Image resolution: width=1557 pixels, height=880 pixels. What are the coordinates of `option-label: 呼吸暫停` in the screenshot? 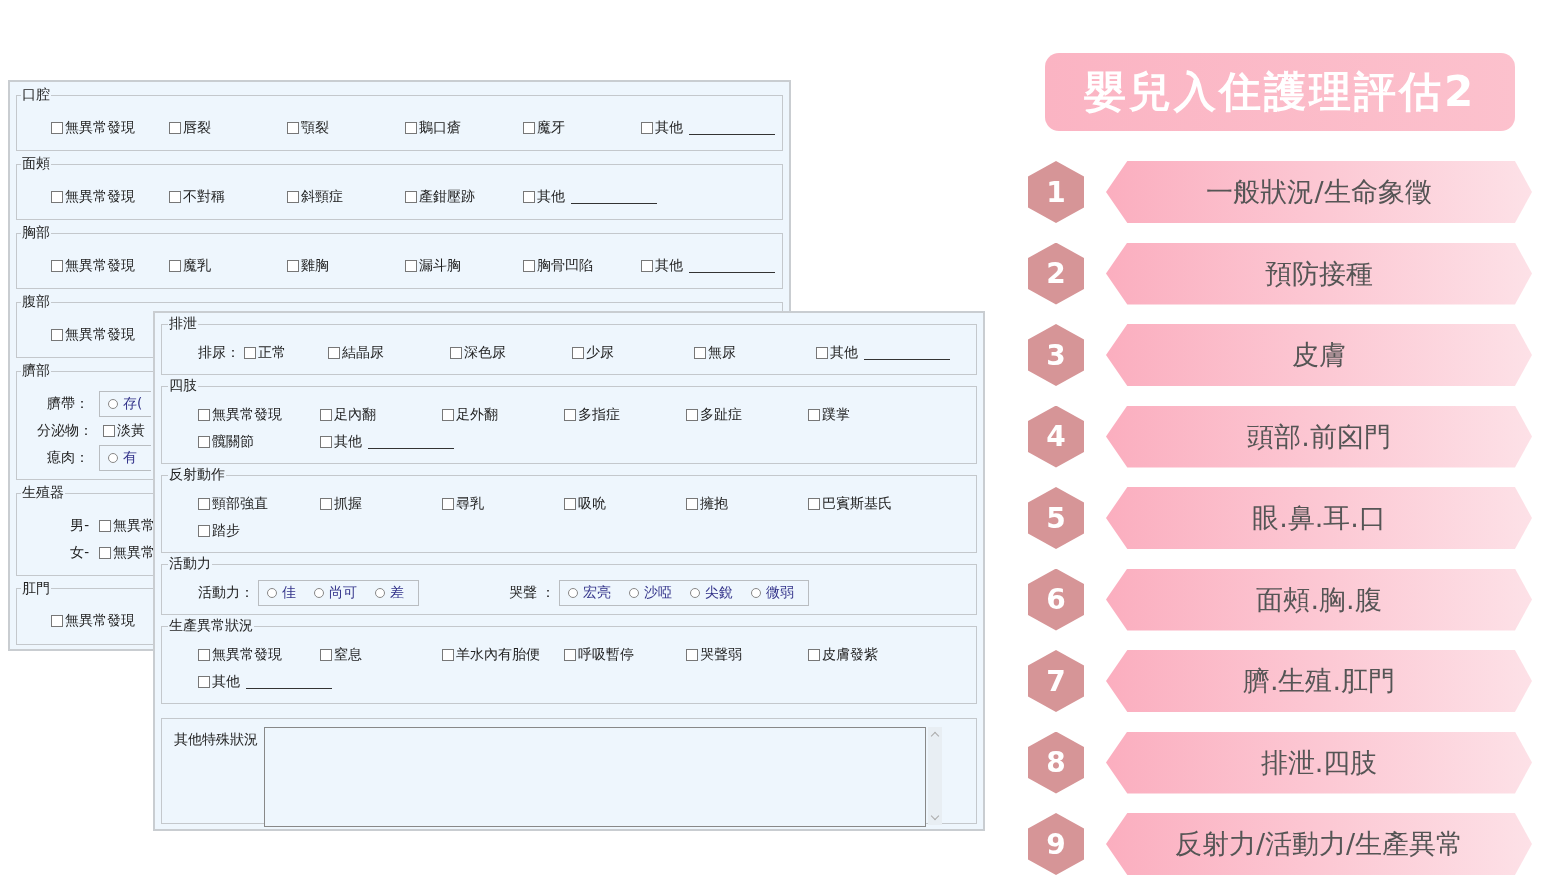 It's located at (606, 654).